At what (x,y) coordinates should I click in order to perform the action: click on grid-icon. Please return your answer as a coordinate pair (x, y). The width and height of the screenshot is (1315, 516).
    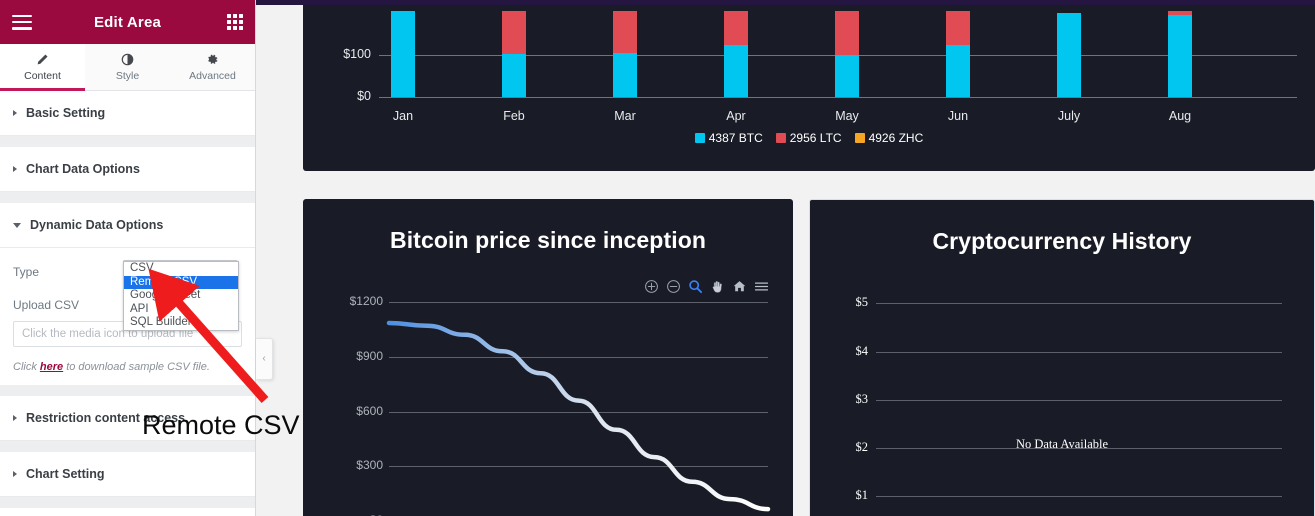
    Looking at the image, I should click on (235, 22).